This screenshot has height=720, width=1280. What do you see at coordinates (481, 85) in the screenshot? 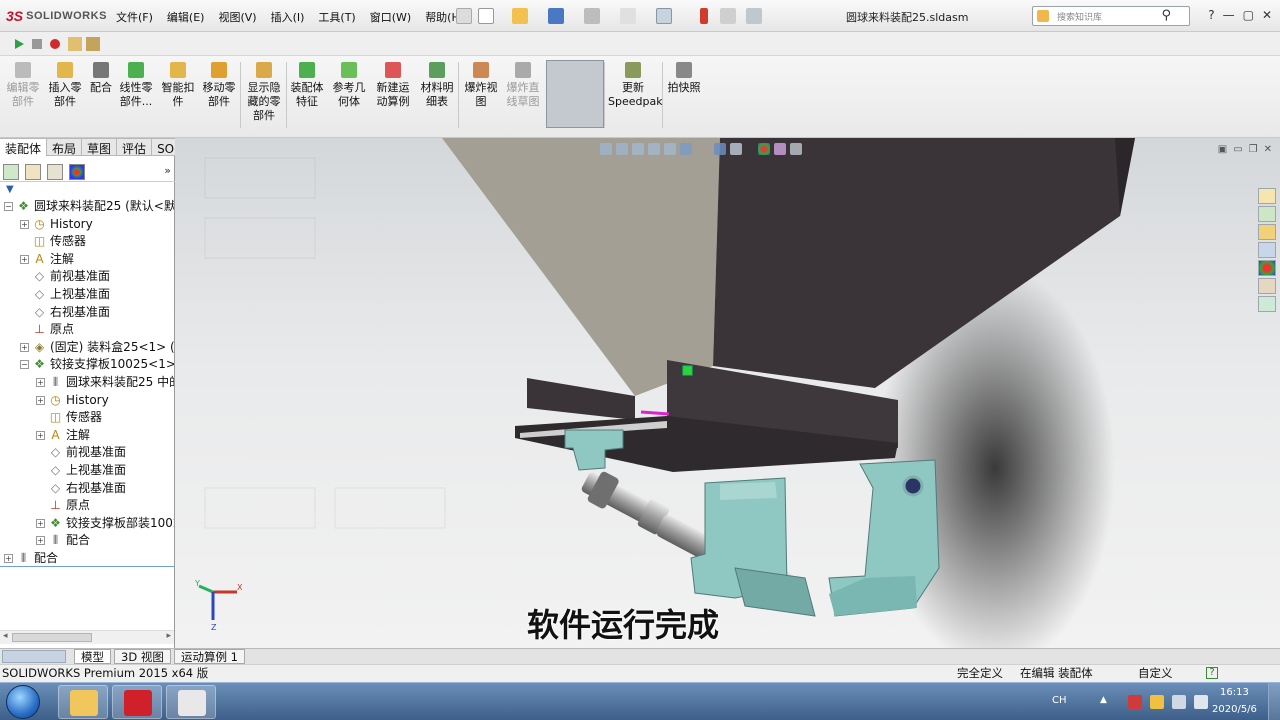
I see `command-button-11: 爆炸视图` at bounding box center [481, 85].